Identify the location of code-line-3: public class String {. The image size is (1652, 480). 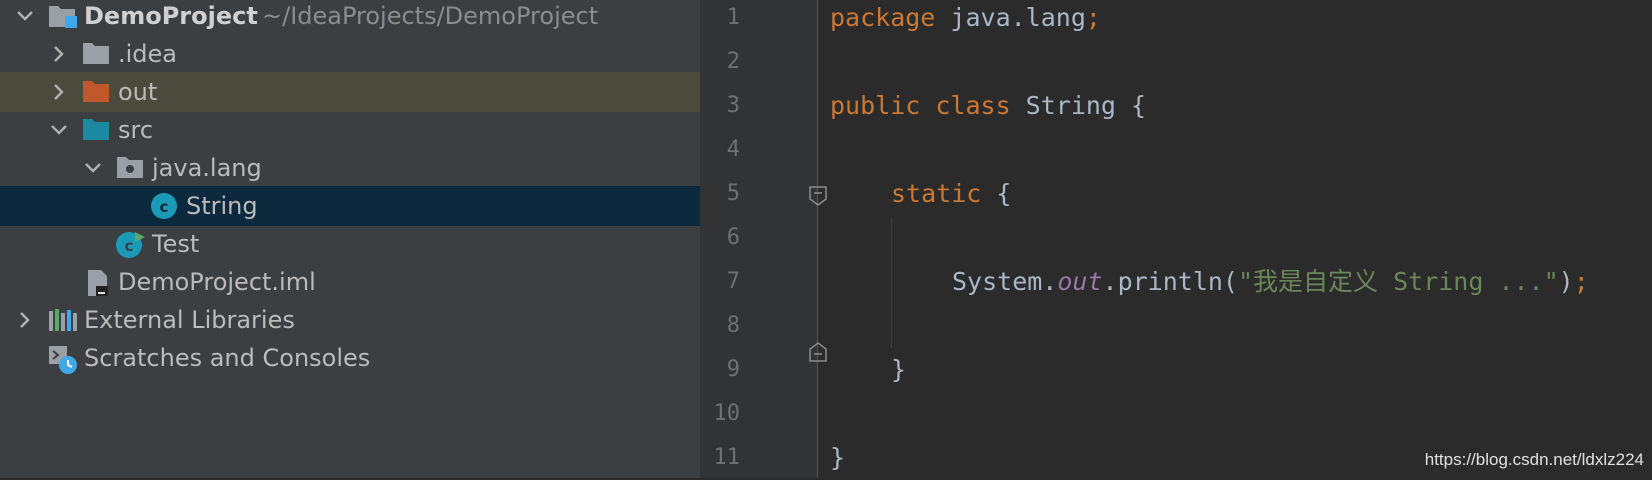
(988, 106).